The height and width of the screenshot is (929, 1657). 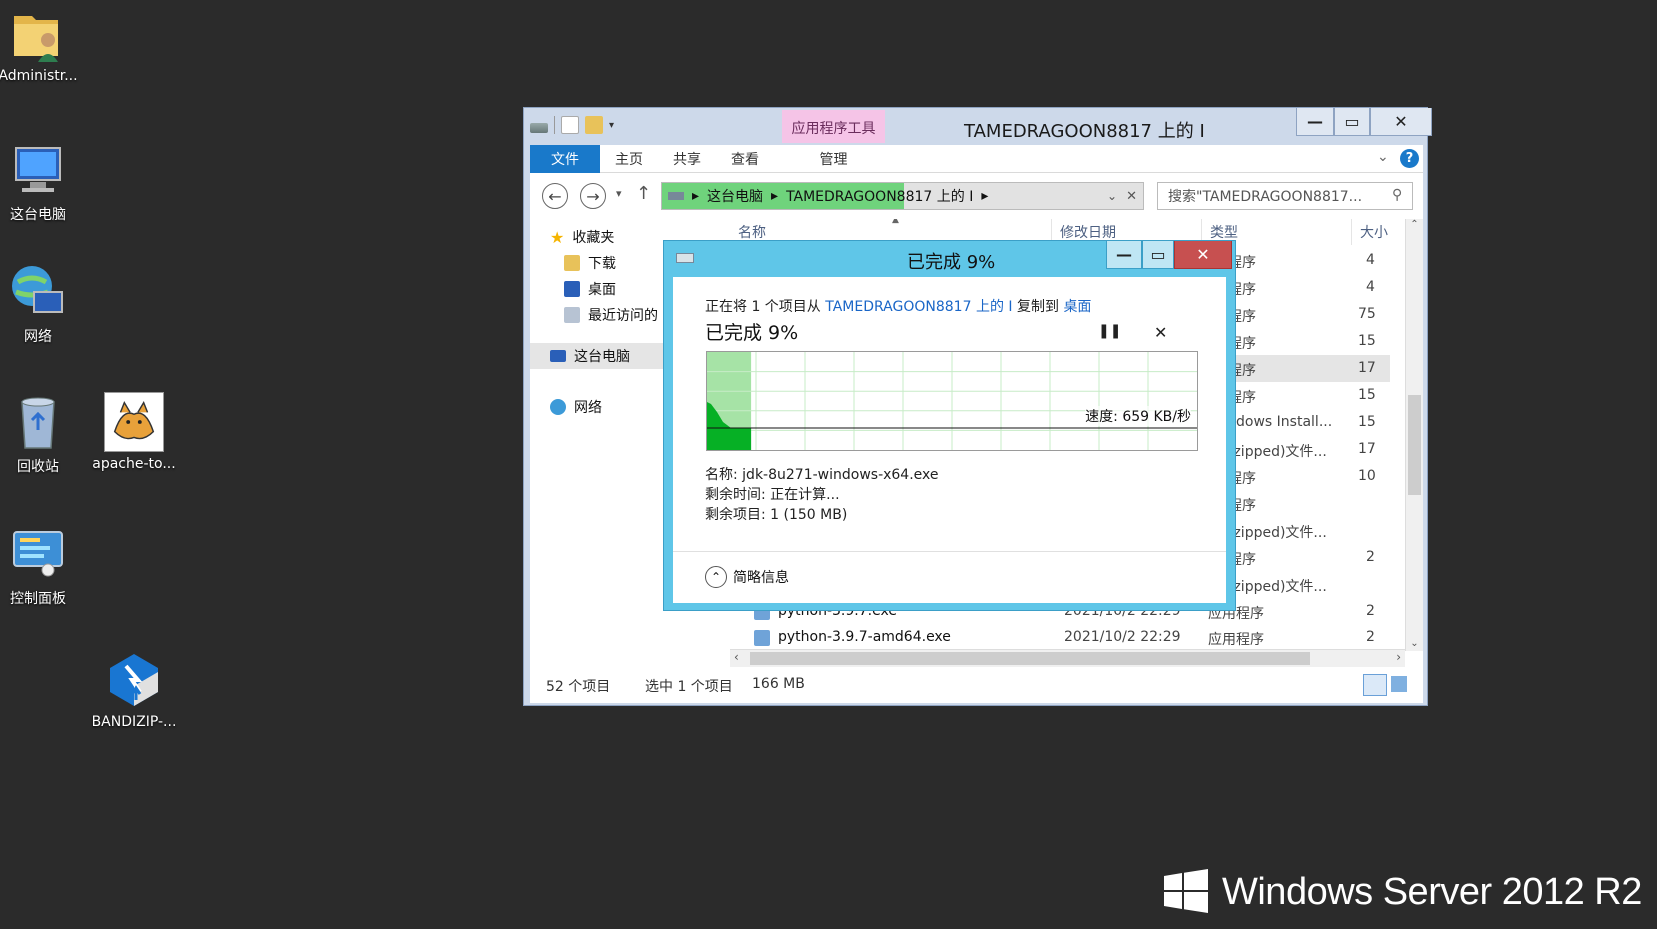 I want to click on nav-favorites: ★ 收藏夹, so click(x=582, y=237).